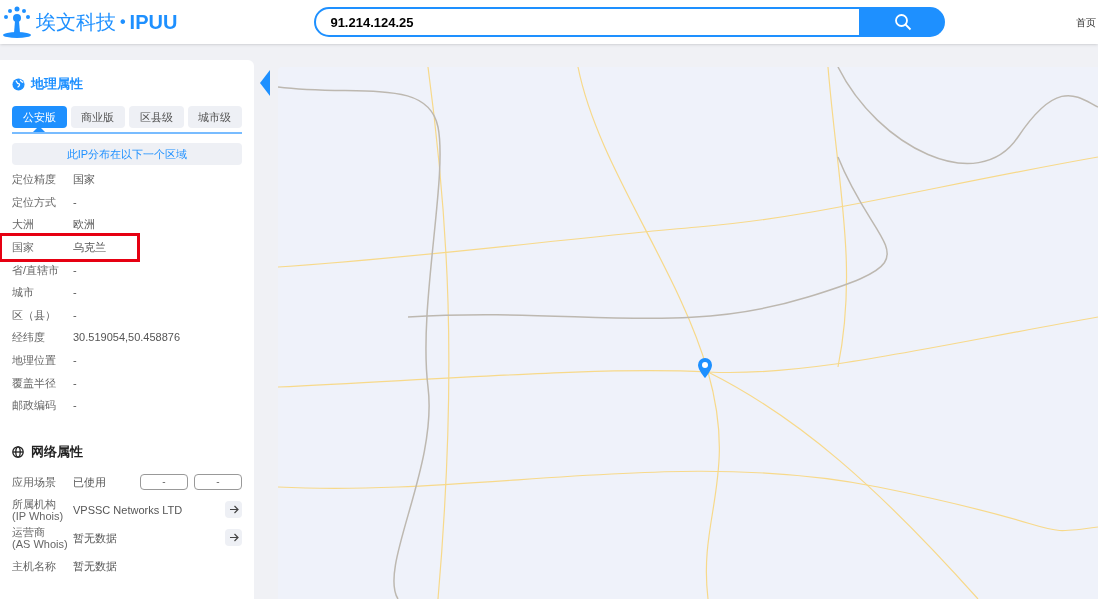 This screenshot has width=1098, height=599. What do you see at coordinates (1087, 22) in the screenshot?
I see `nav-link: 首页` at bounding box center [1087, 22].